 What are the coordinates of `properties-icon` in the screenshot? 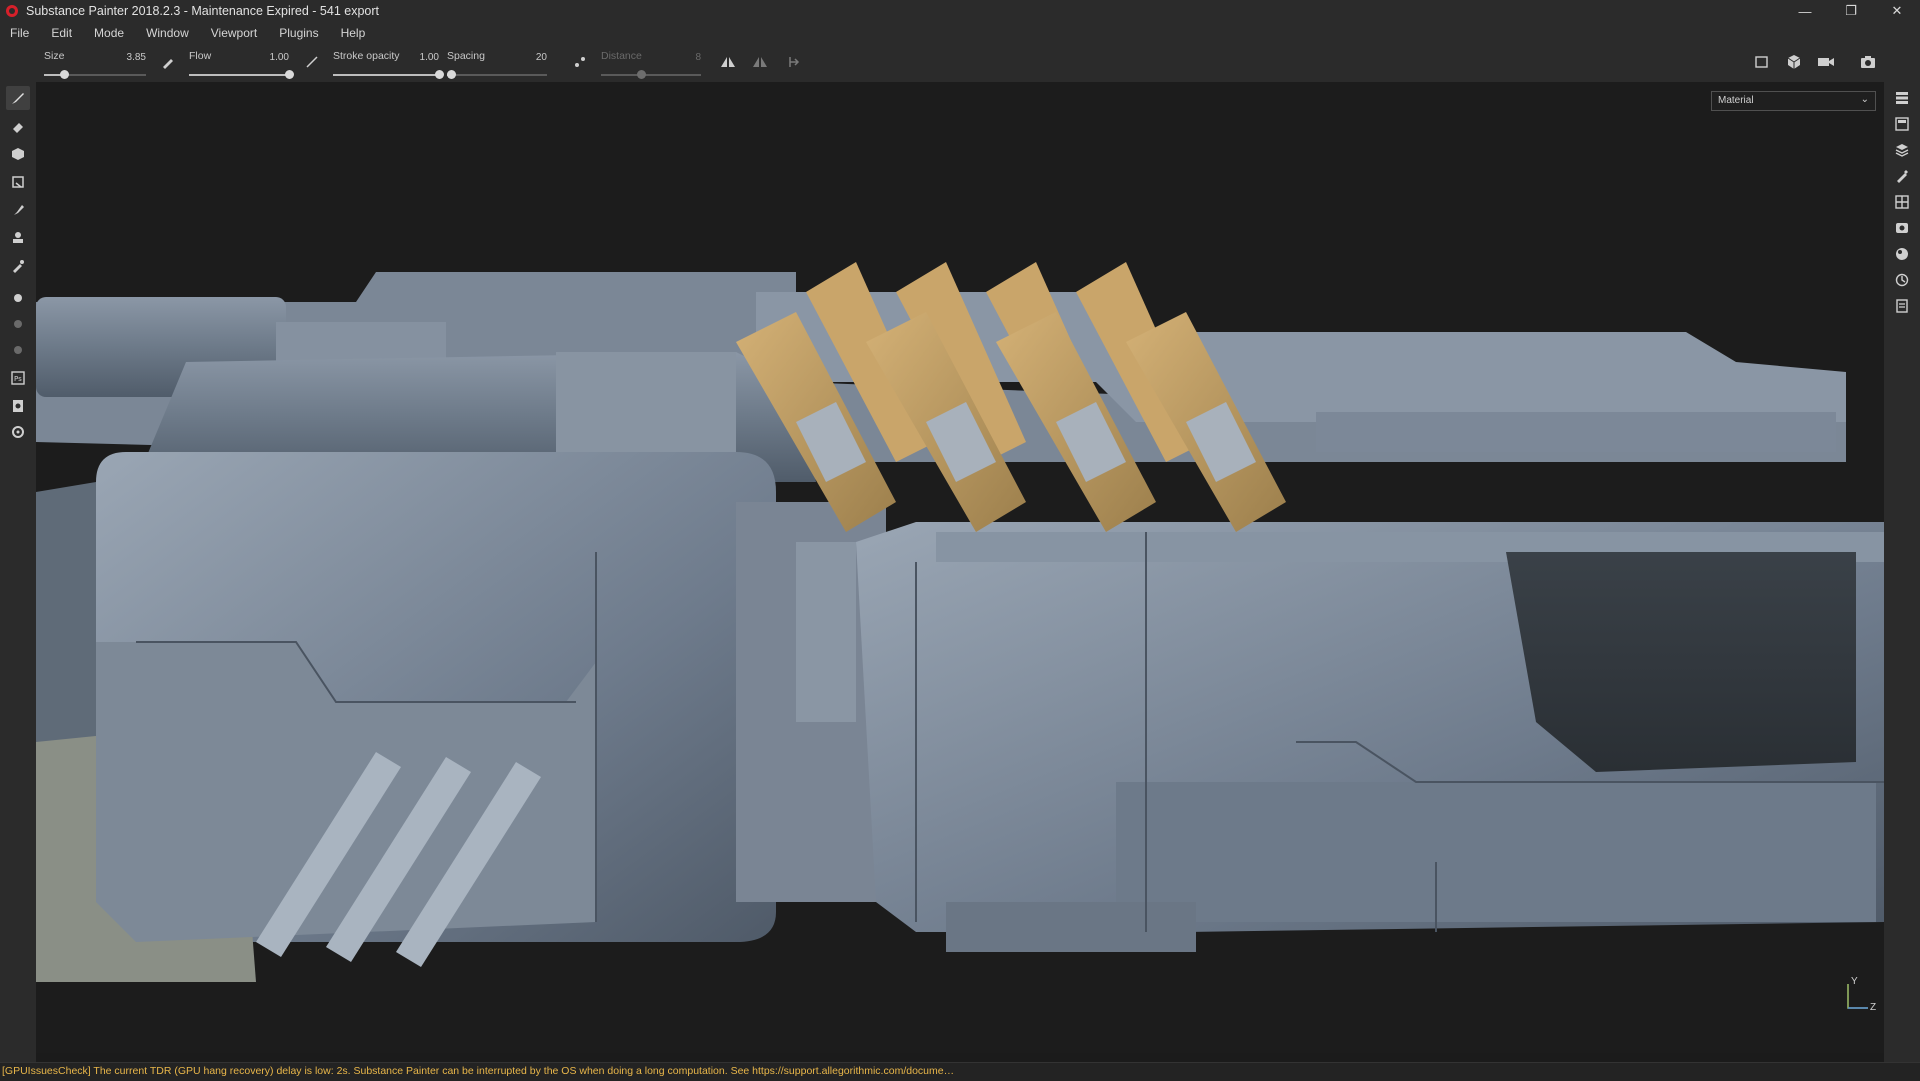 It's located at (1902, 176).